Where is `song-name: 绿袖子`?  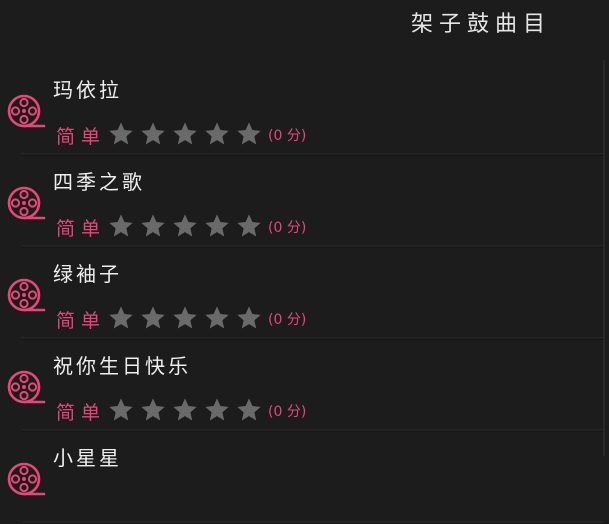
song-name: 绿袖子 is located at coordinates (87, 274).